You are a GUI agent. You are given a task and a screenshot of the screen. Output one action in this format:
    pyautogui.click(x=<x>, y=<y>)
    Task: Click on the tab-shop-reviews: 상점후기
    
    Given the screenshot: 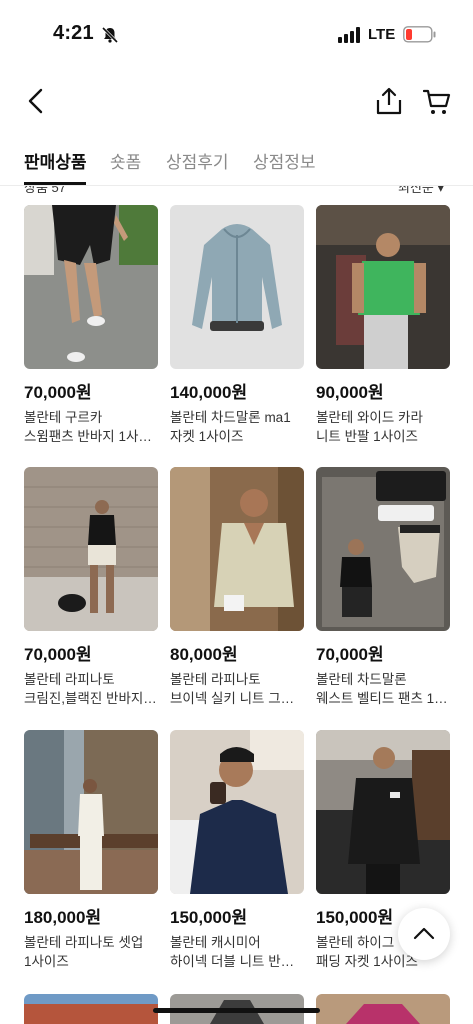 What is the action you would take?
    pyautogui.click(x=197, y=160)
    